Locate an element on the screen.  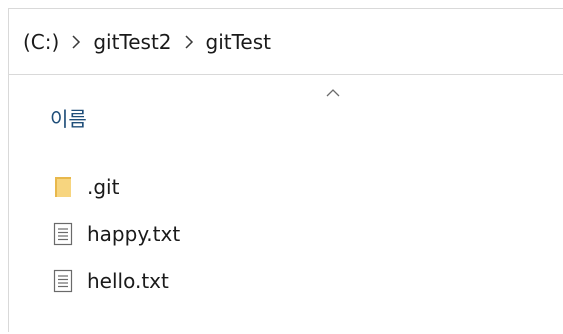
folder-icon is located at coordinates (63, 187).